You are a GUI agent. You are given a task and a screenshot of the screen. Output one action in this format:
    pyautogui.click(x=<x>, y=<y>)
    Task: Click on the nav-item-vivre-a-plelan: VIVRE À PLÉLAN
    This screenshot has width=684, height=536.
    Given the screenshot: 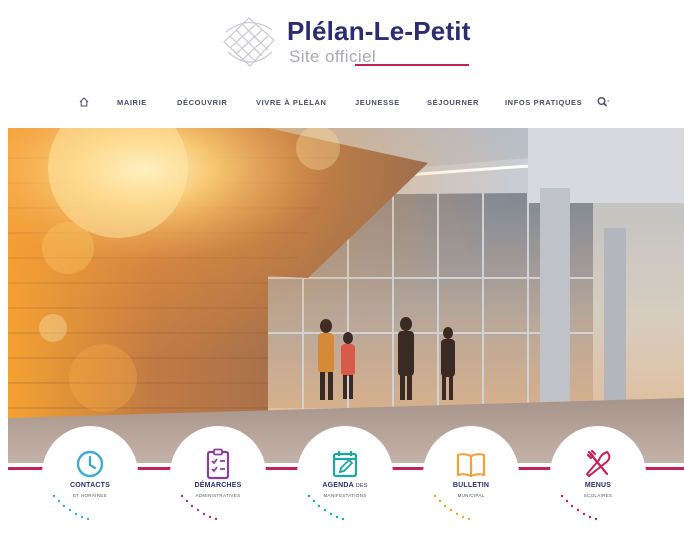 What is the action you would take?
    pyautogui.click(x=291, y=102)
    